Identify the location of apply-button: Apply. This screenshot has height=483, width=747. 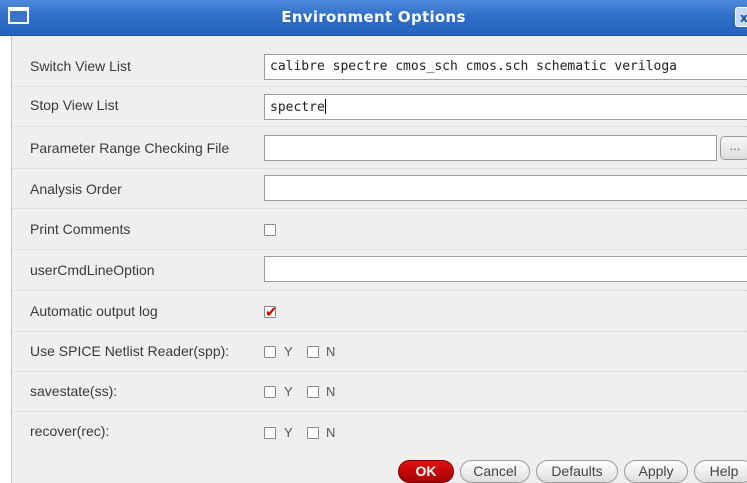
(656, 471).